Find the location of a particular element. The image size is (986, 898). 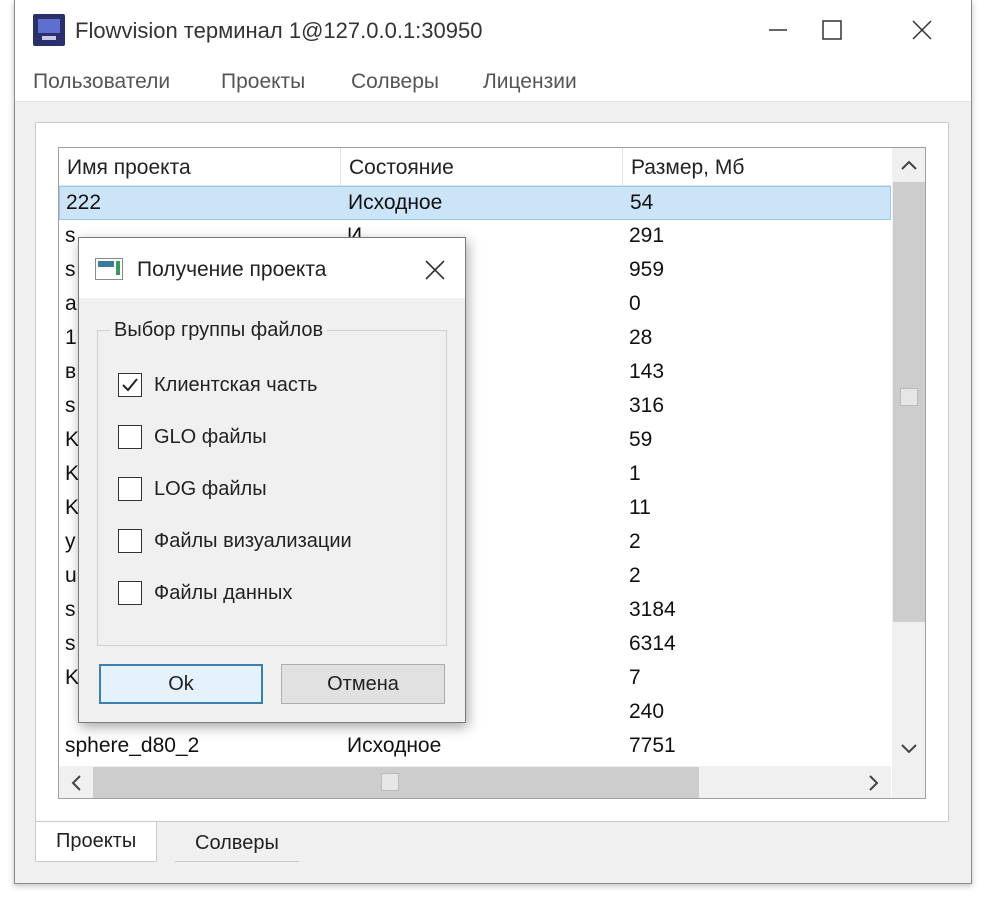

cell-size: 143 is located at coordinates (647, 371).